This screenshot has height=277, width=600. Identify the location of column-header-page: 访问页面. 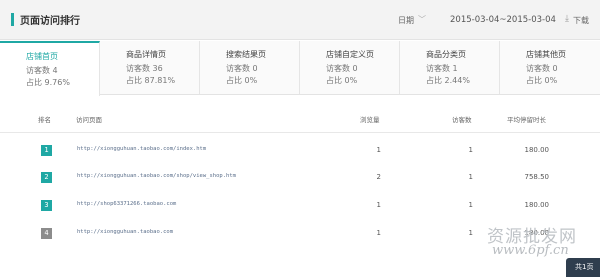
(89, 120).